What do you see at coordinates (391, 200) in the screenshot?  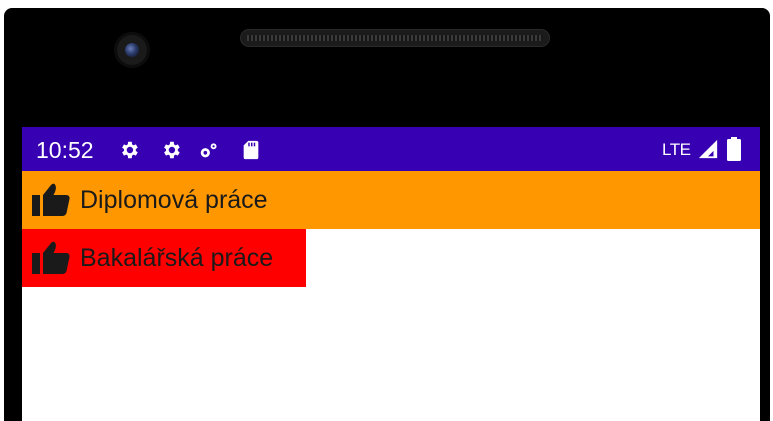 I see `list-item-diplomova-prace: Diplomová práce` at bounding box center [391, 200].